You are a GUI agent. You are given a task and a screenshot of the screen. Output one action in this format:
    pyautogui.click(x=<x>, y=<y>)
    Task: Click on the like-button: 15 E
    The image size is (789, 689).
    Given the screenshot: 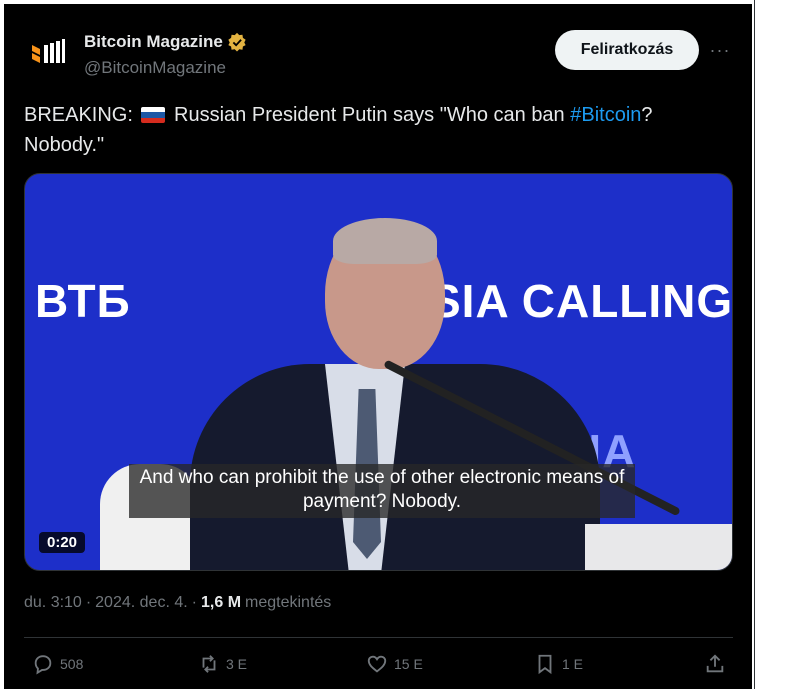 What is the action you would take?
    pyautogui.click(x=394, y=664)
    